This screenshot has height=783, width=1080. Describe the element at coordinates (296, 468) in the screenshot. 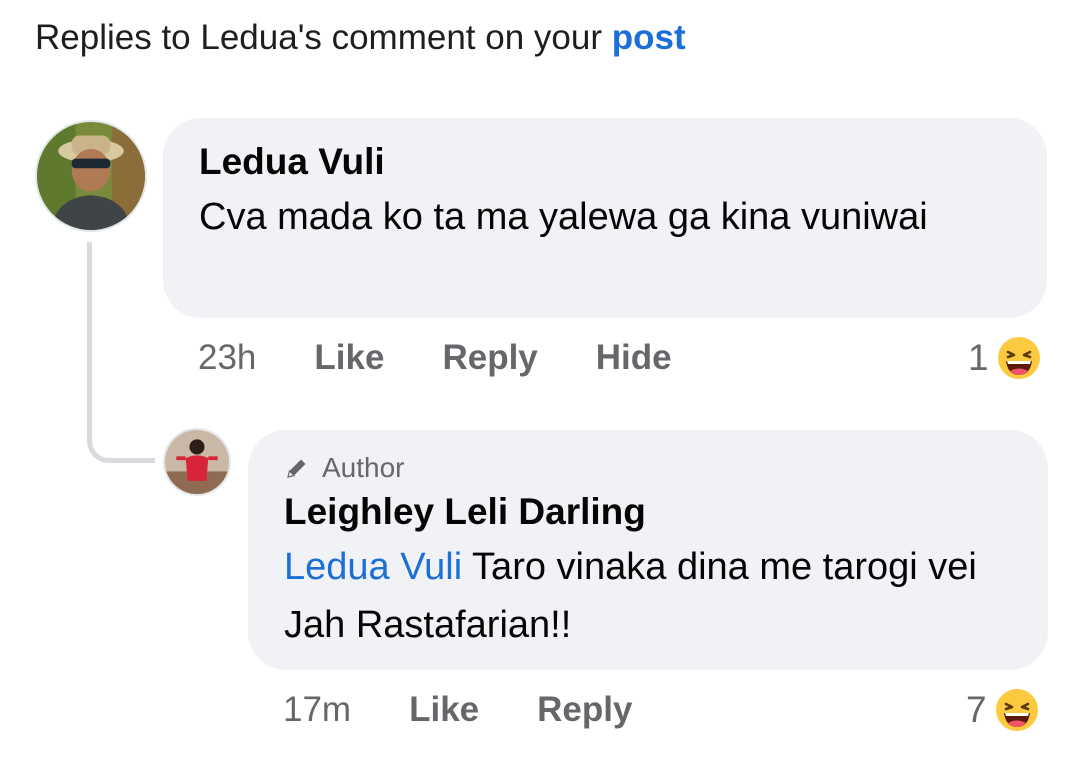

I see `pencil-icon` at that location.